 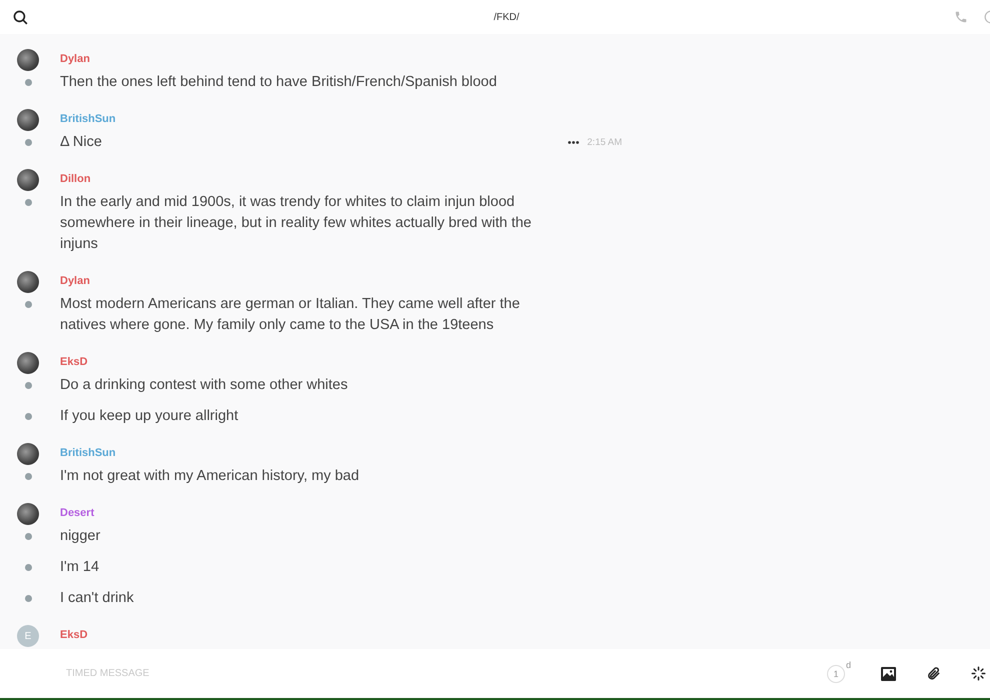 I want to click on message-text: Do a drinking contest with some other whites, so click(x=204, y=385).